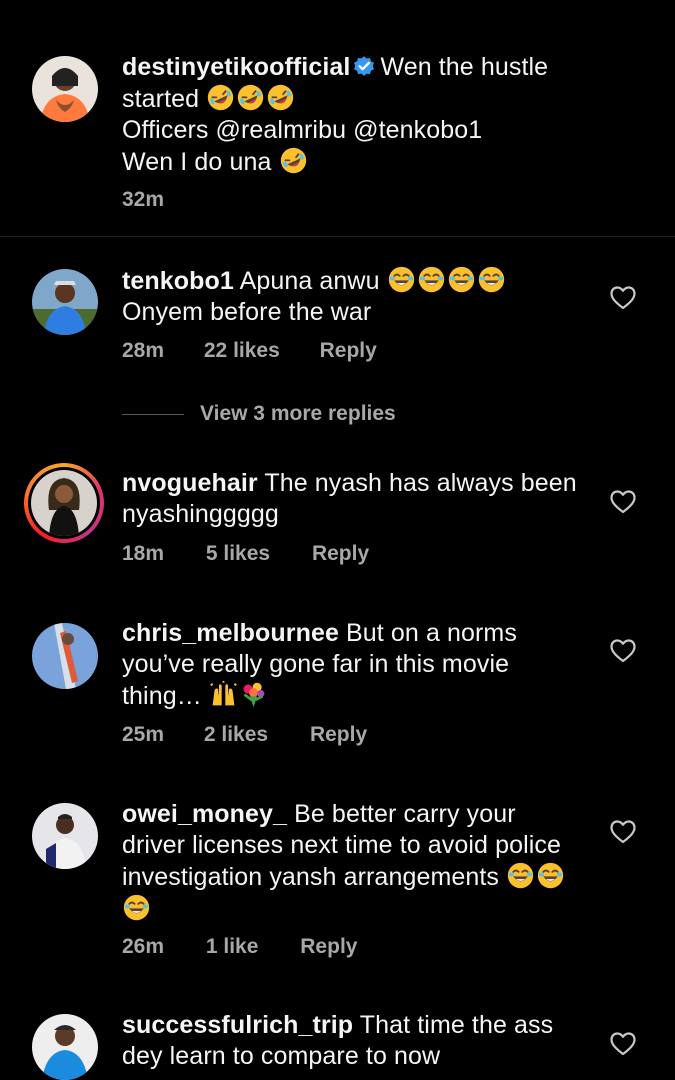  I want to click on username: successfulrich_trip, so click(237, 1025).